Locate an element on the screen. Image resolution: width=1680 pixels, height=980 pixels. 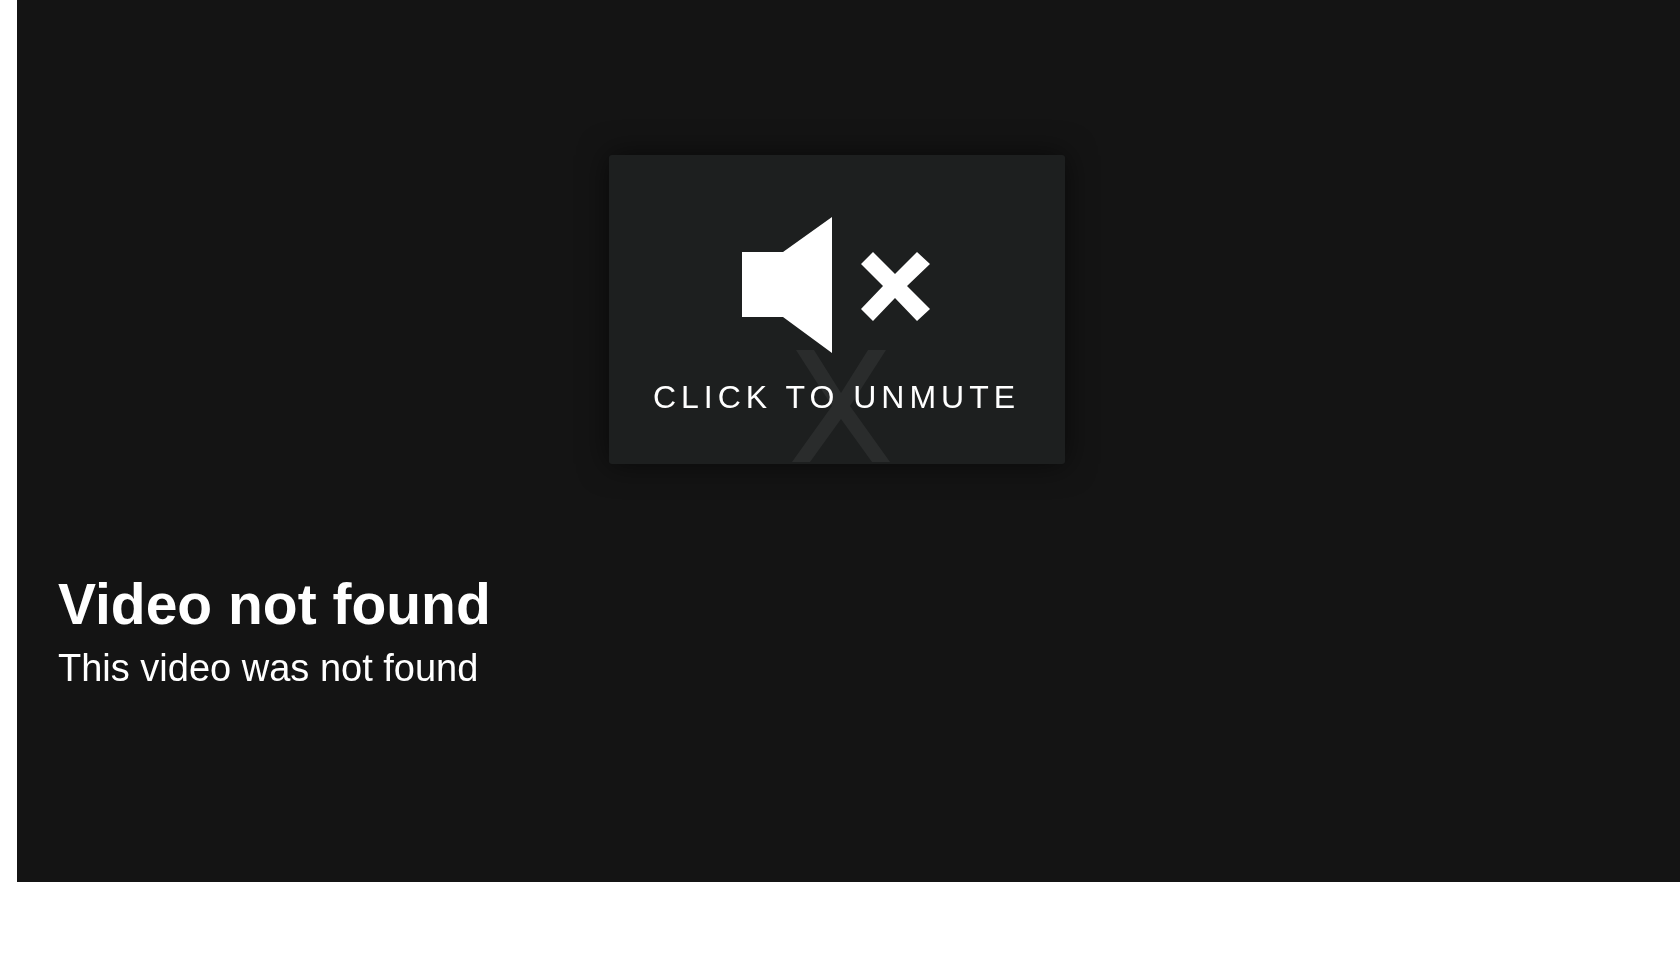
unmute-button: CLICK TO UNMUTE is located at coordinates (836, 309).